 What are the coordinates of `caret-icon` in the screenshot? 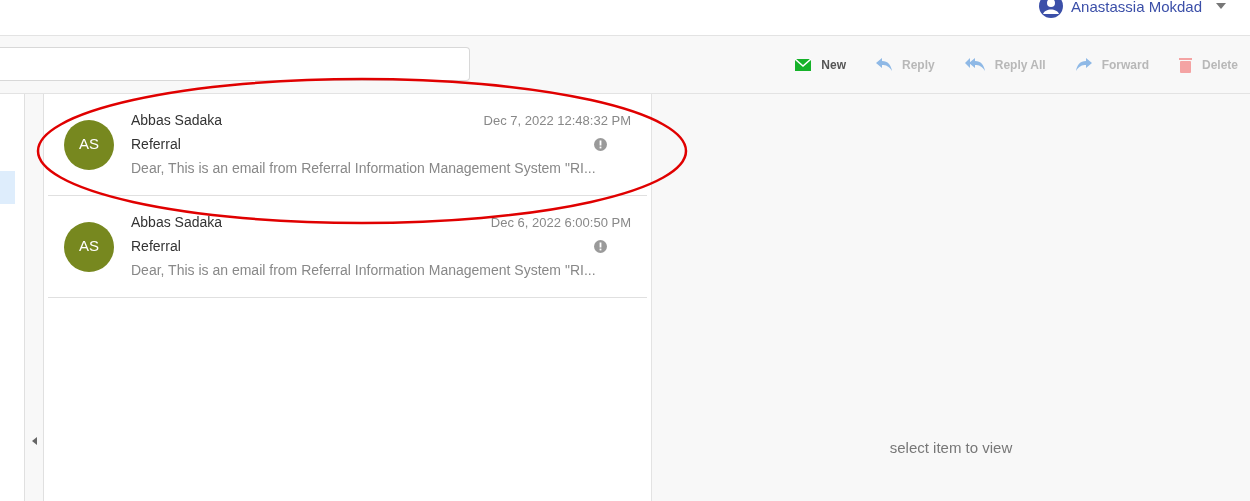 It's located at (1221, 6).